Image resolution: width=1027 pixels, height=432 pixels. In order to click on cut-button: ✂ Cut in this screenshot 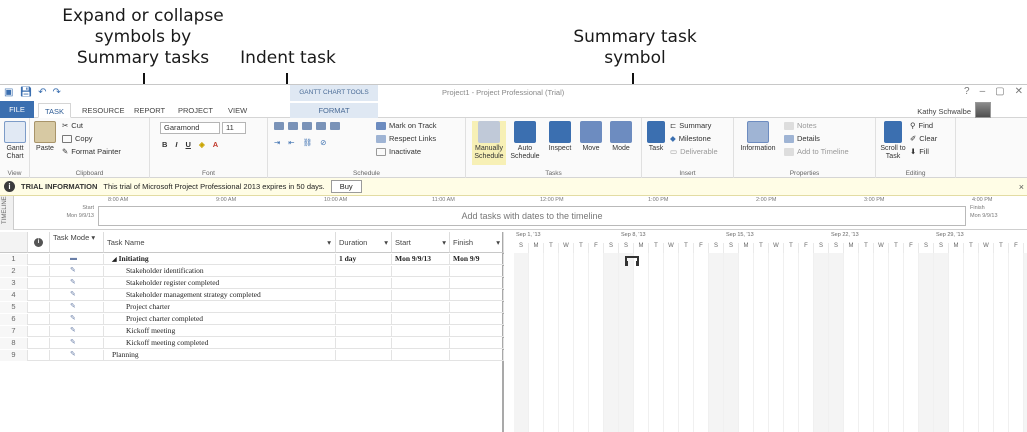, I will do `click(72, 125)`.